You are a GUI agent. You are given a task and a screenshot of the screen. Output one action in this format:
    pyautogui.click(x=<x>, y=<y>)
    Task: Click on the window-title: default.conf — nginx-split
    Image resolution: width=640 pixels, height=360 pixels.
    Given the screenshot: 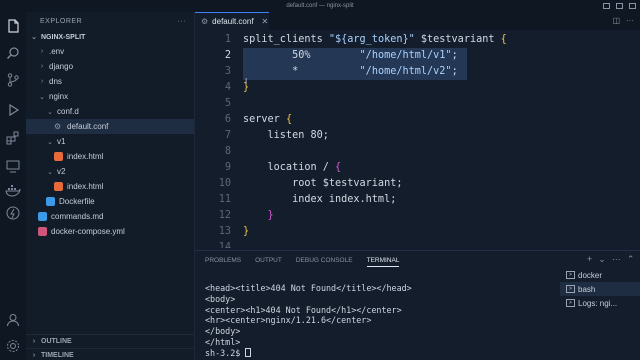 What is the action you would take?
    pyautogui.click(x=320, y=6)
    